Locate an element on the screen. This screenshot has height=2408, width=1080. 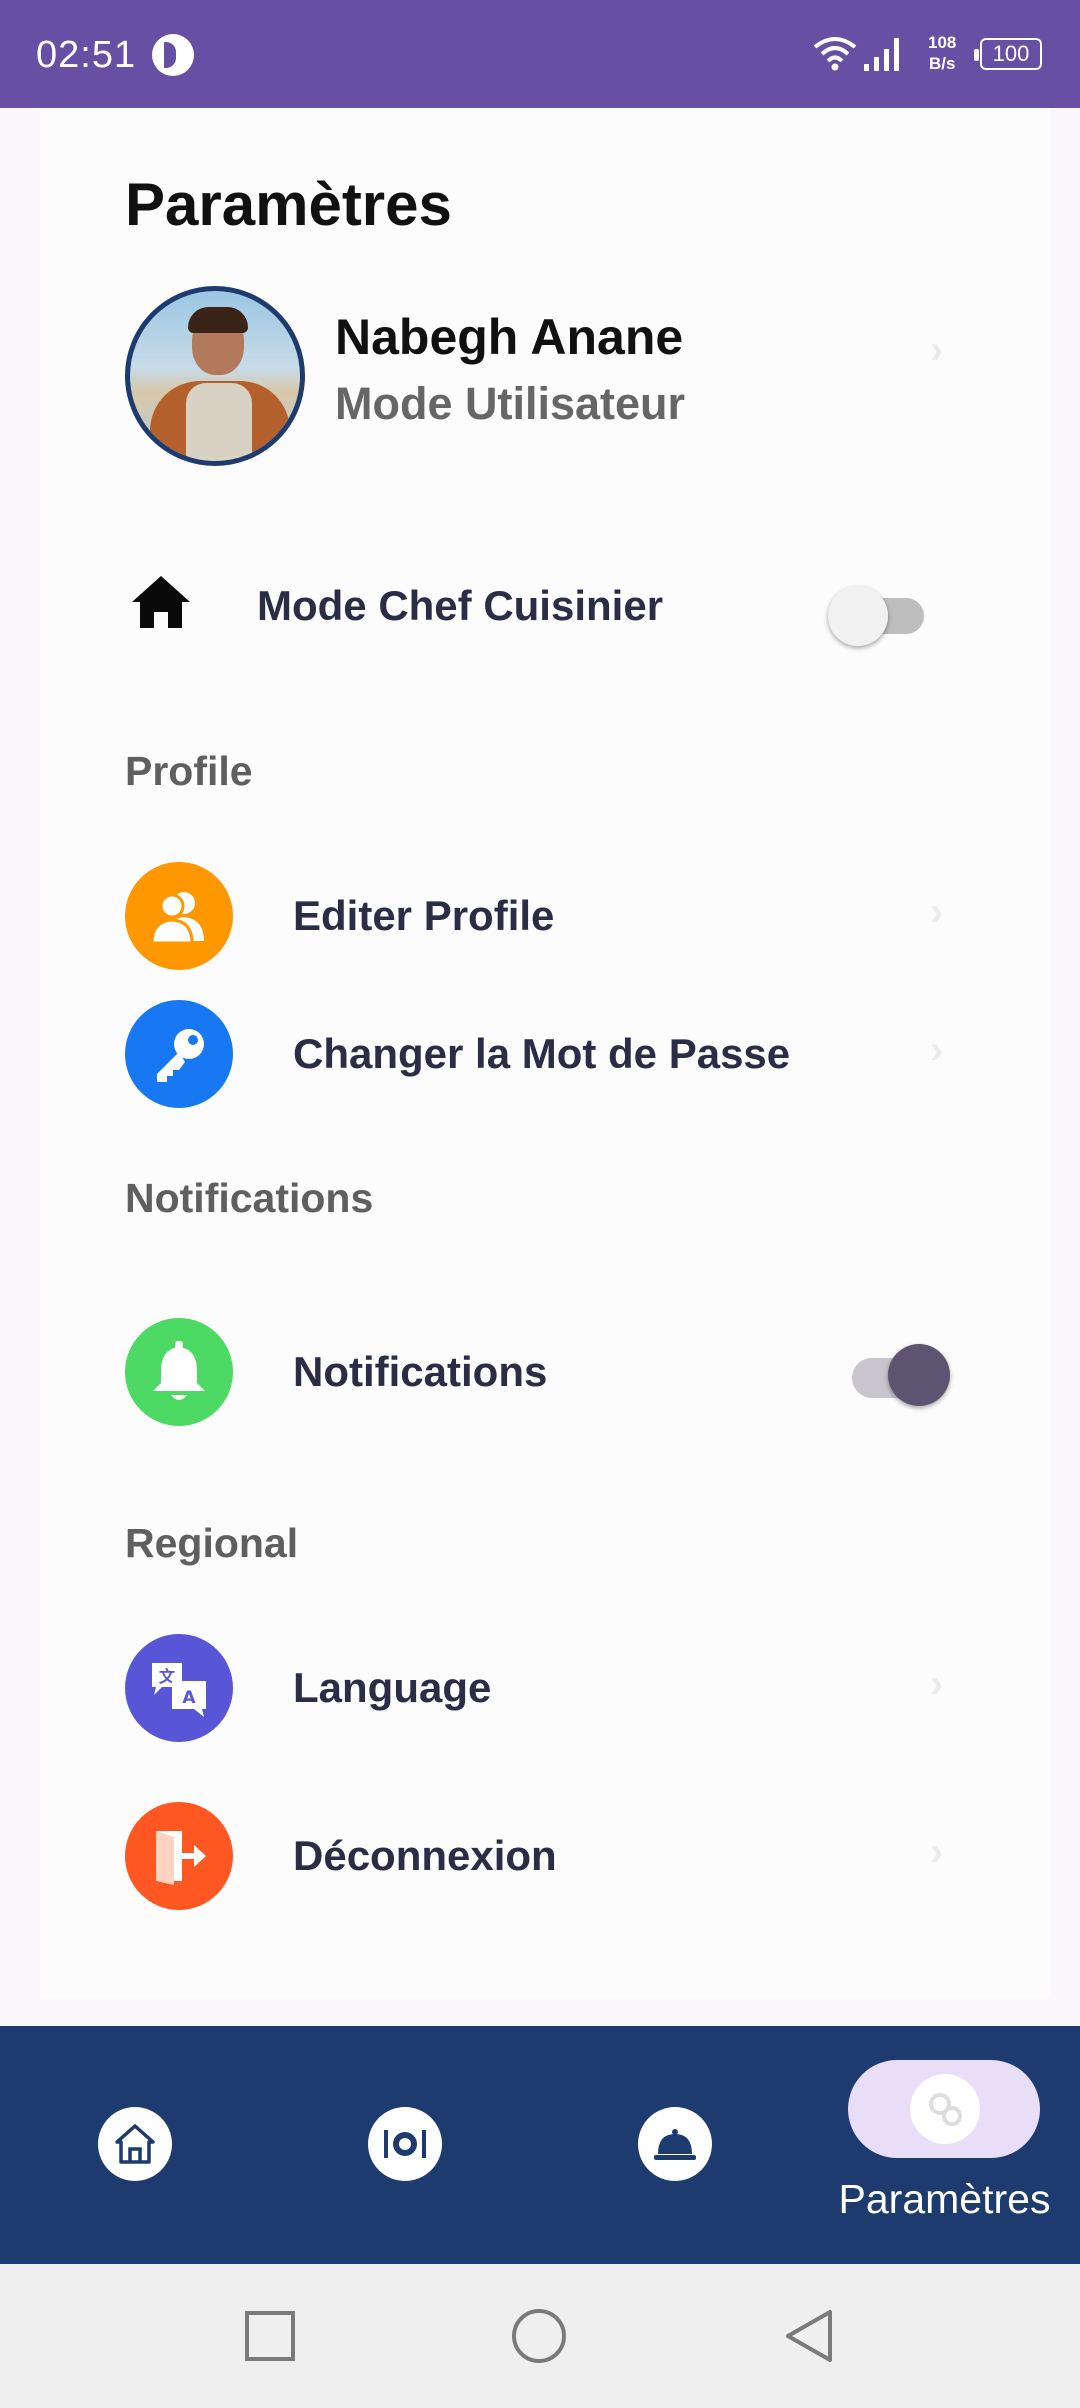
user-mode: Mode Utilisateur is located at coordinates (510, 403).